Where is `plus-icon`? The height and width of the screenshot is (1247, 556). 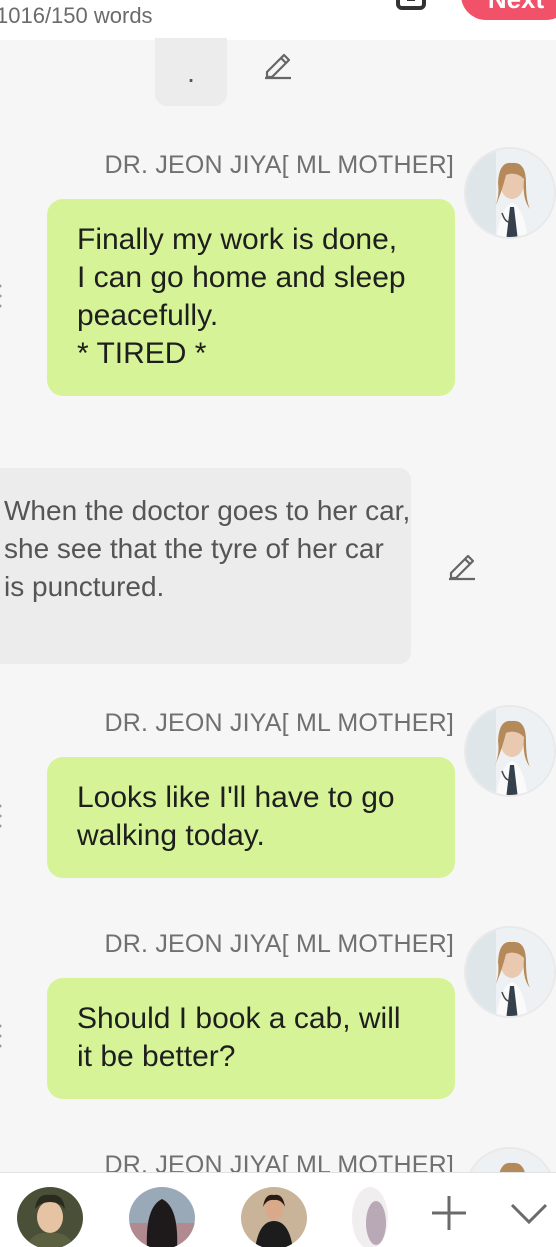
plus-icon is located at coordinates (449, 1213).